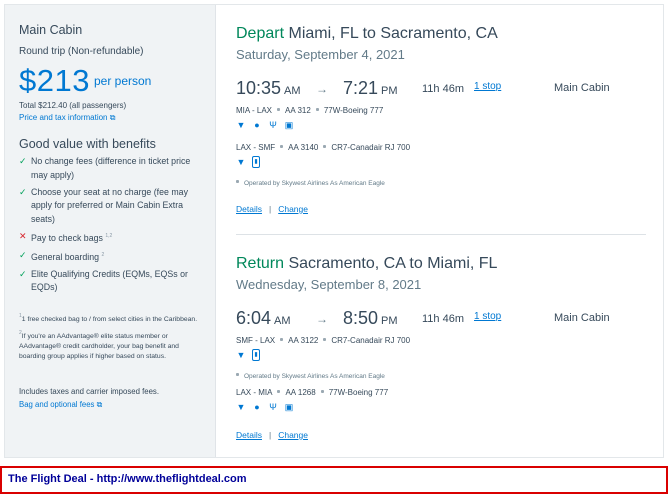 This screenshot has height=496, width=670. Describe the element at coordinates (322, 89) in the screenshot. I see `arrow-right-icon: →` at that location.